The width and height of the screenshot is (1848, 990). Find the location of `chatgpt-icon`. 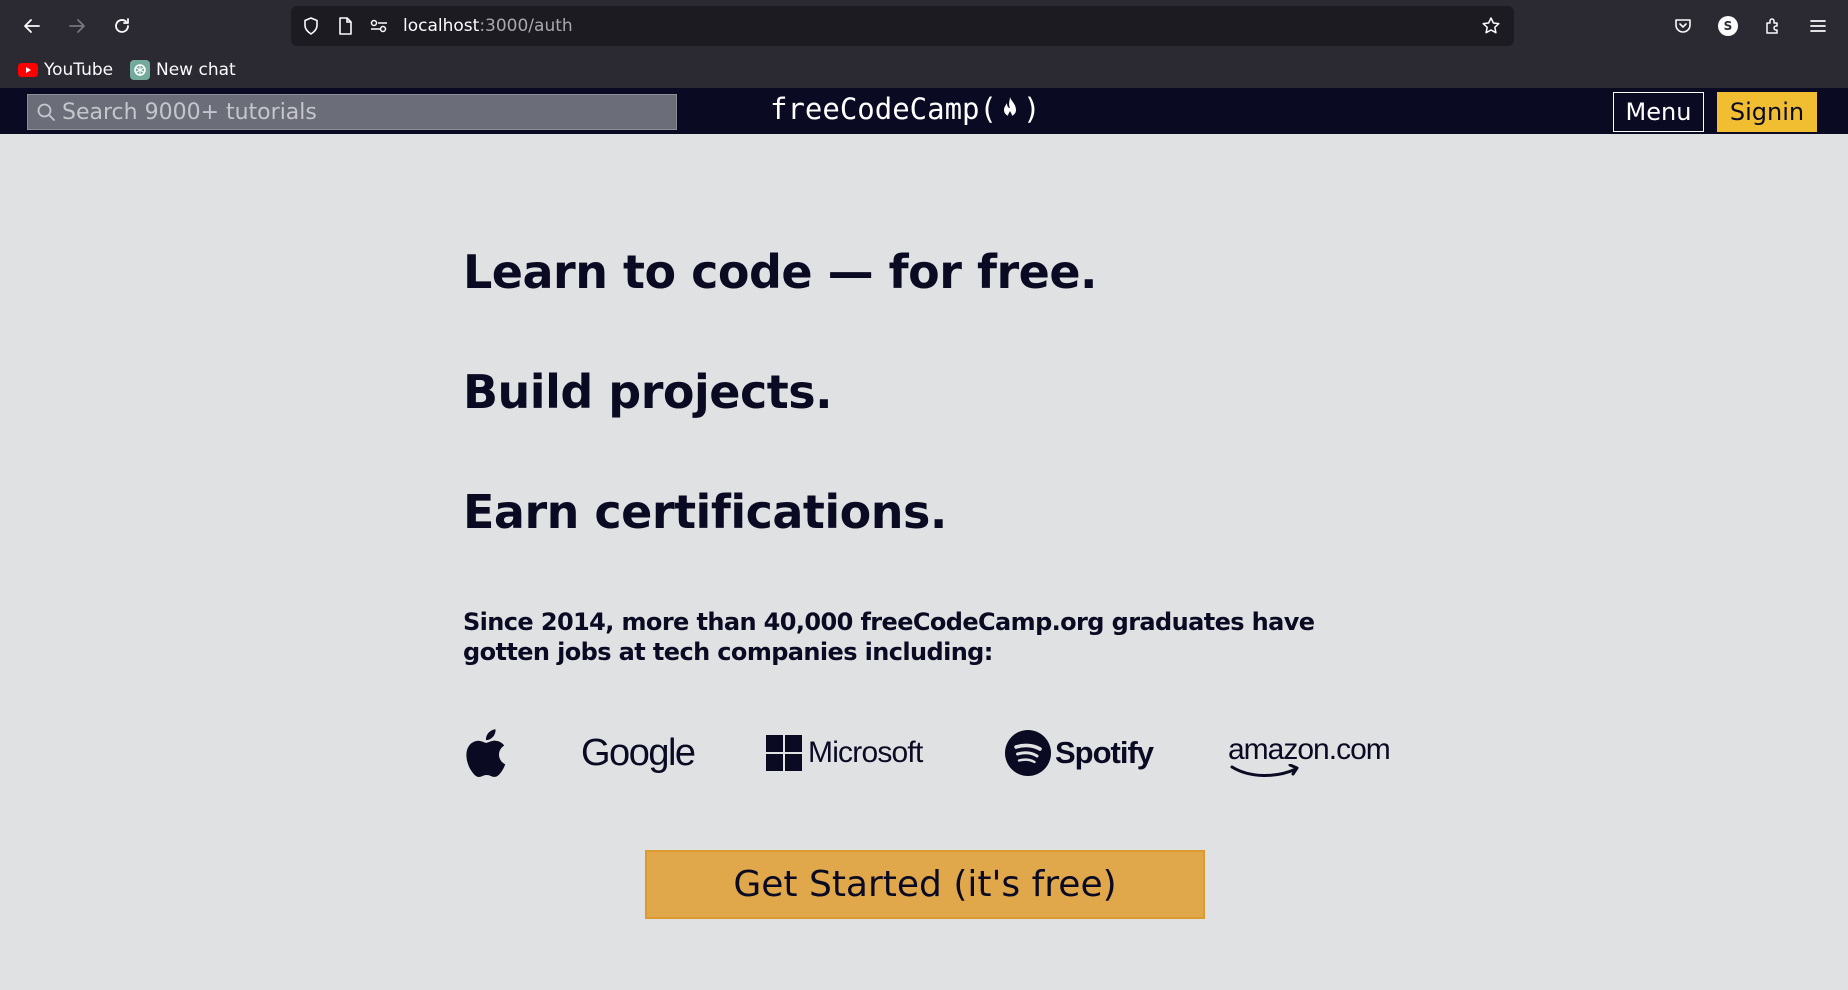

chatgpt-icon is located at coordinates (140, 70).